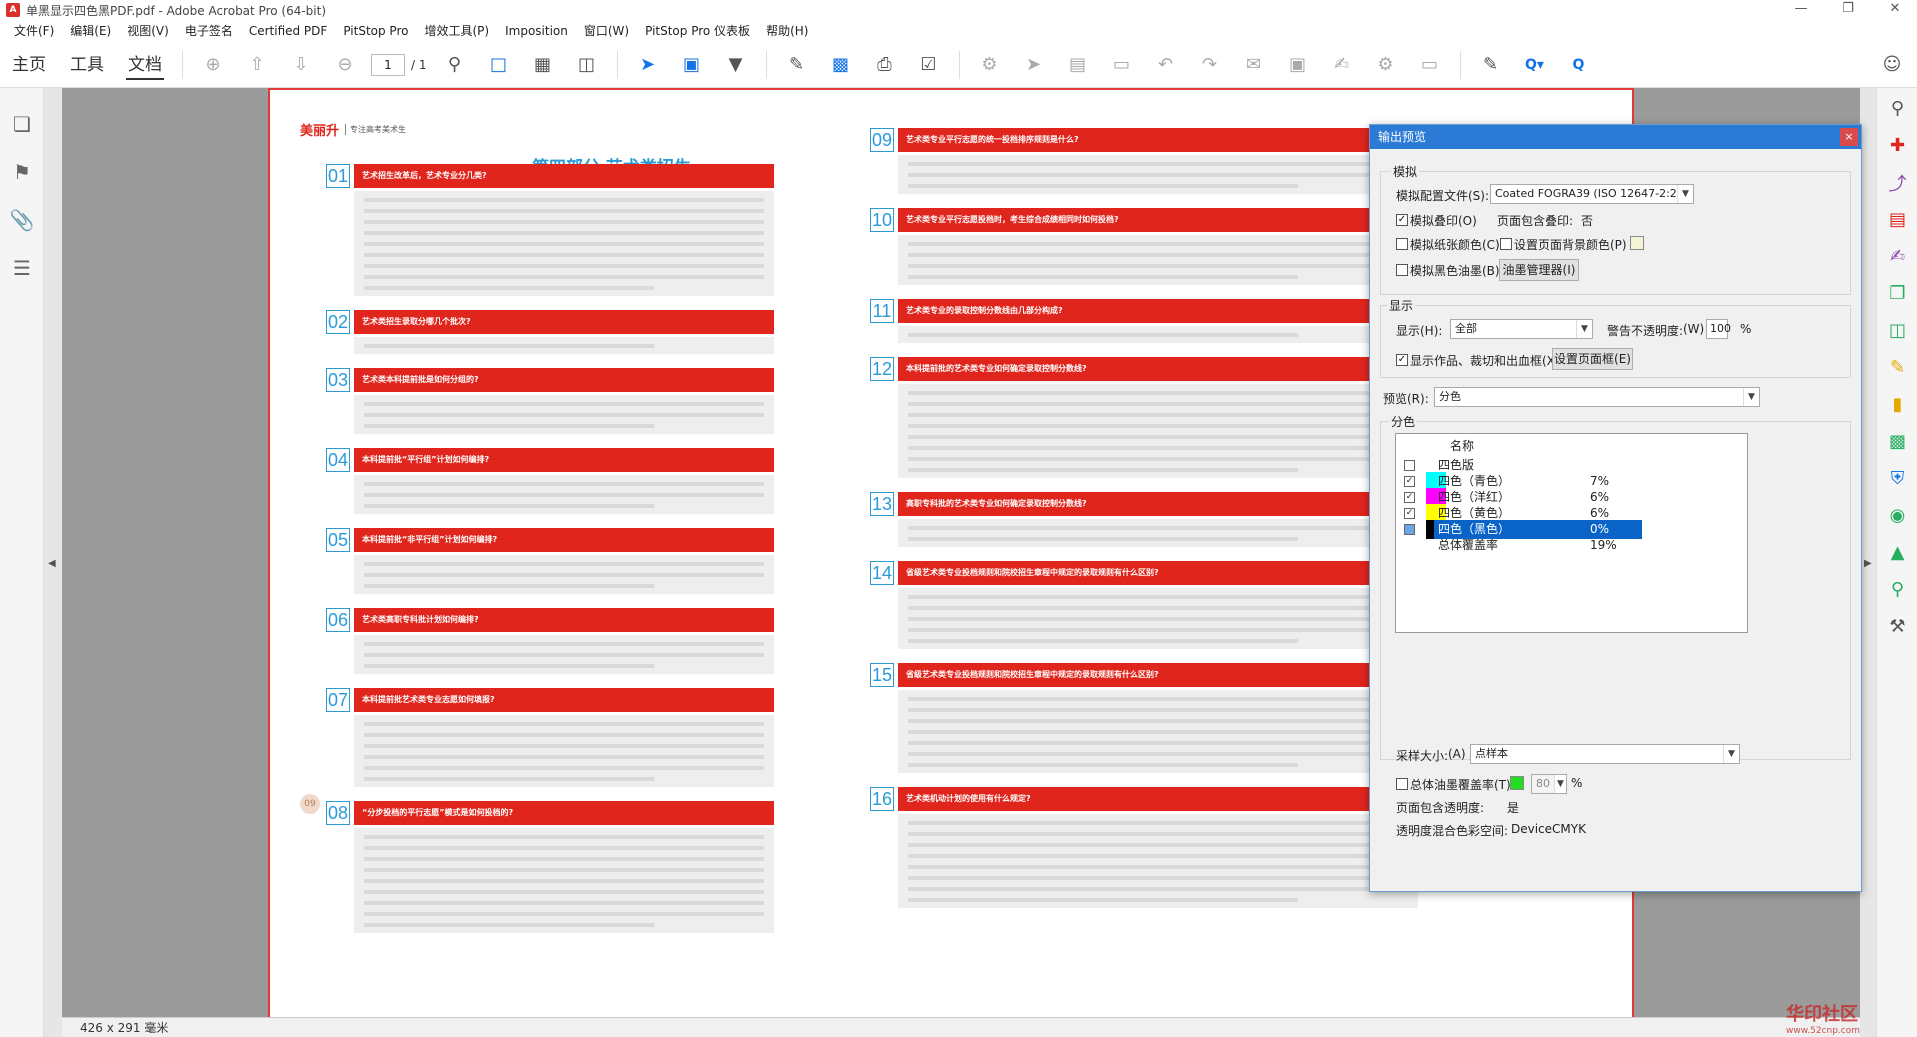 Image resolution: width=1917 pixels, height=1037 pixels. I want to click on pointer-icon: ➤, so click(1034, 65).